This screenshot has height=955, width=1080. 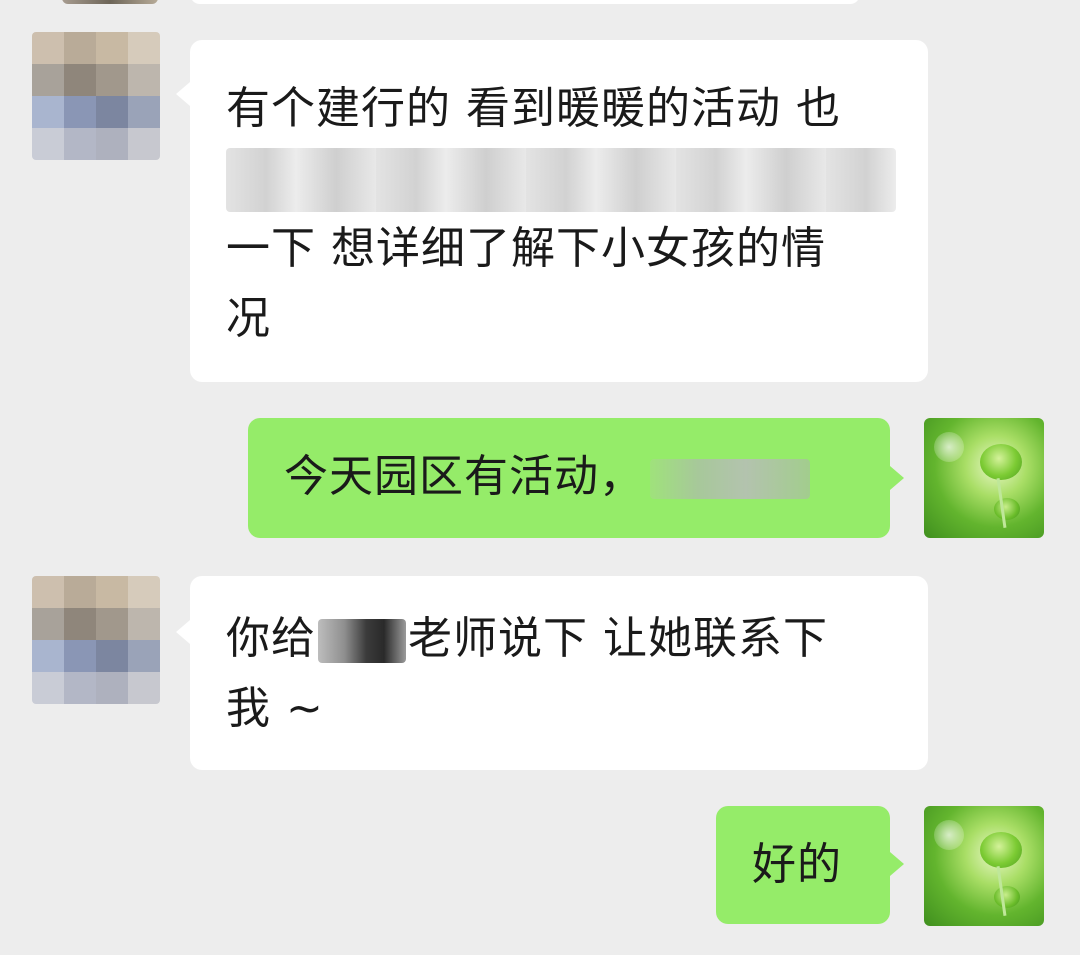 I want to click on message-text-line: 一下 想详细了解下小女孩的情, so click(x=526, y=248).